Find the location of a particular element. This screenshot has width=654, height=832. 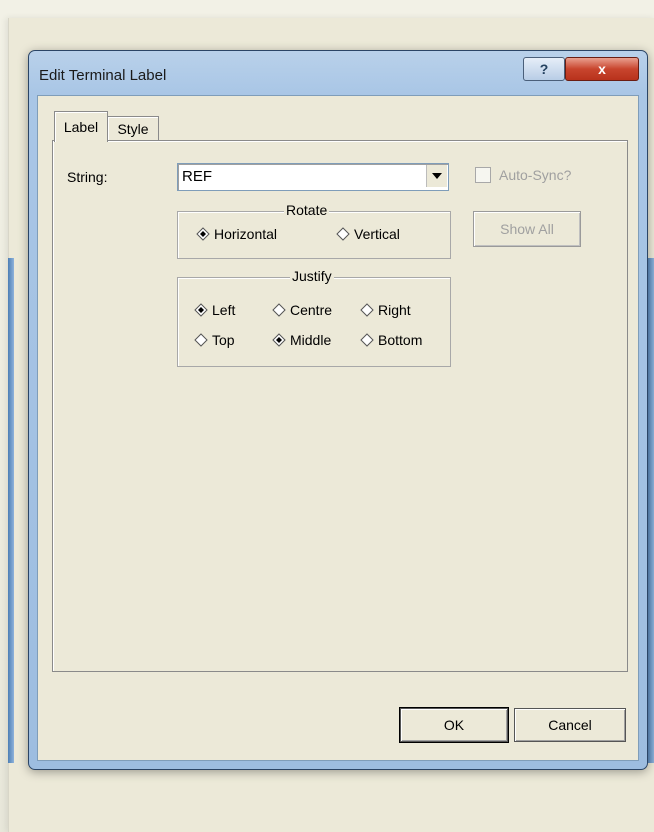

dropdown-arrow-icon is located at coordinates (436, 176).